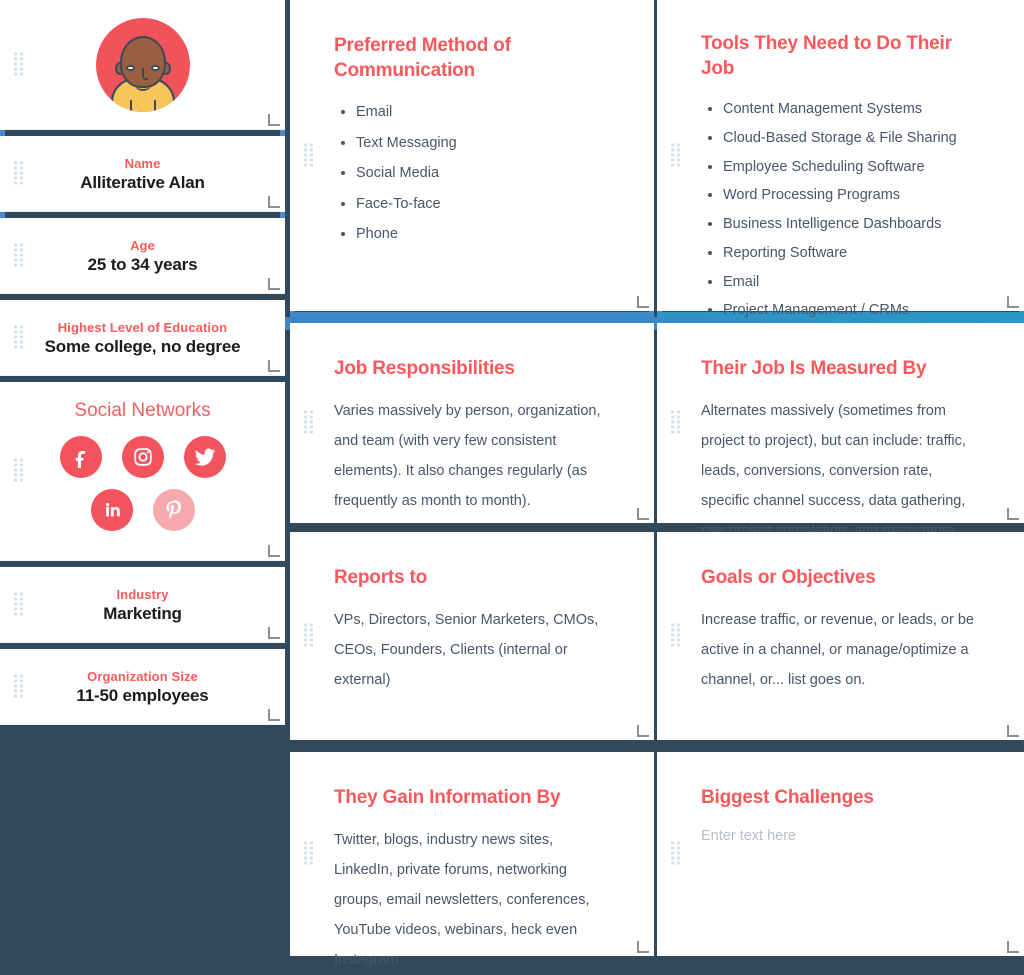  What do you see at coordinates (851, 224) in the screenshot?
I see `list-item: Business Intelligence Dashboards` at bounding box center [851, 224].